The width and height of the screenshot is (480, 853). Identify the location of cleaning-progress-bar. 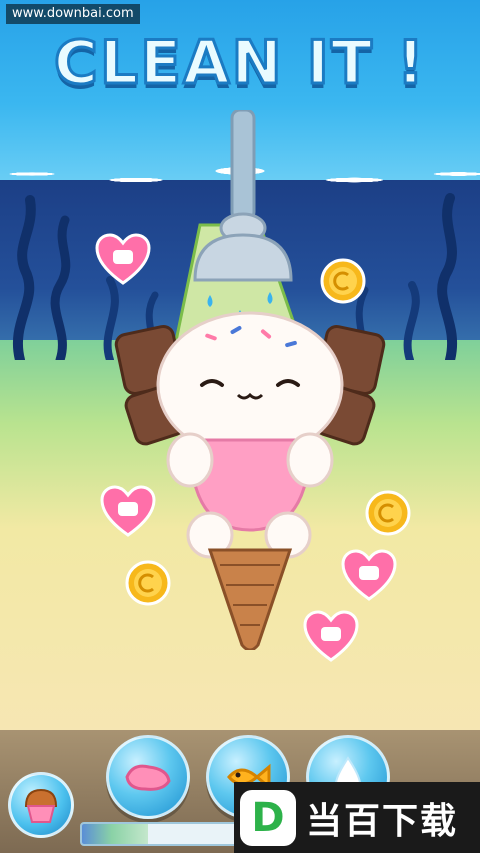
(160, 834).